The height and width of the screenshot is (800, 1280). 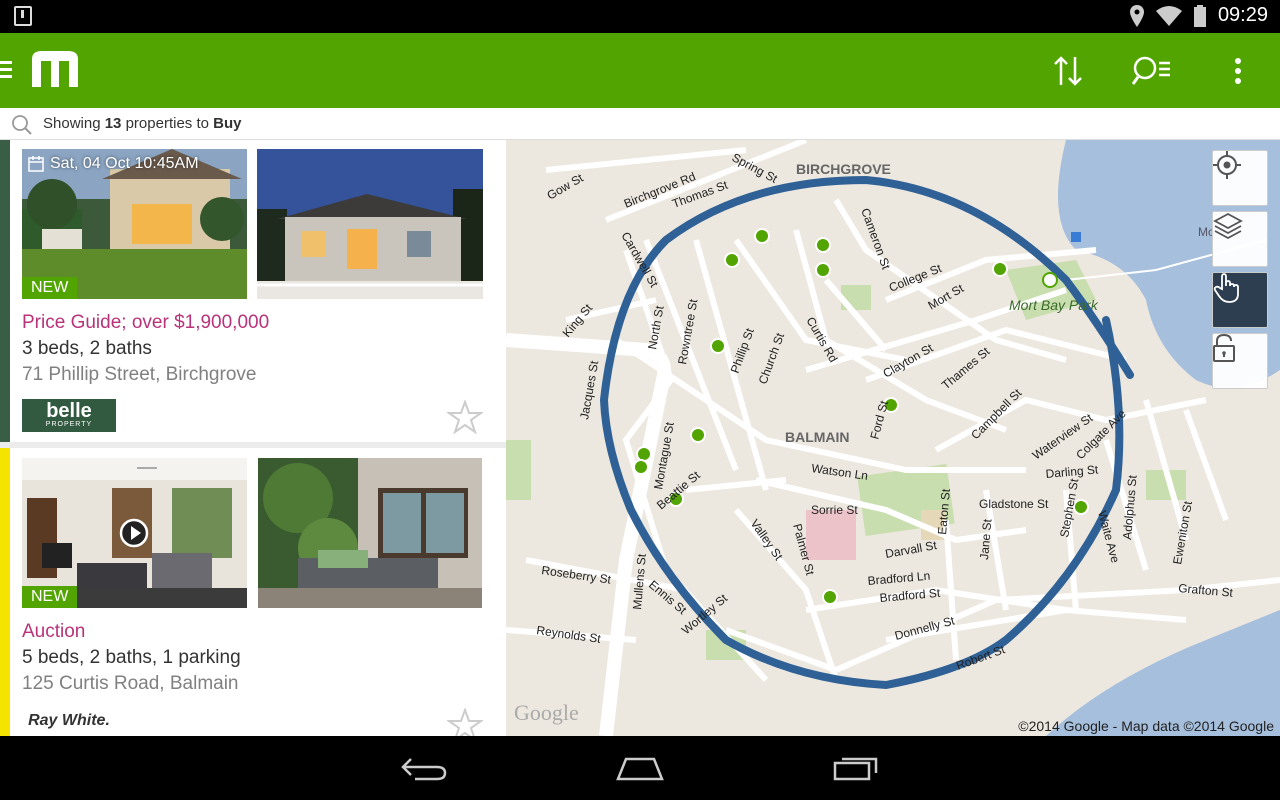 What do you see at coordinates (1054, 305) in the screenshot?
I see `map-label: Mort Bay Park` at bounding box center [1054, 305].